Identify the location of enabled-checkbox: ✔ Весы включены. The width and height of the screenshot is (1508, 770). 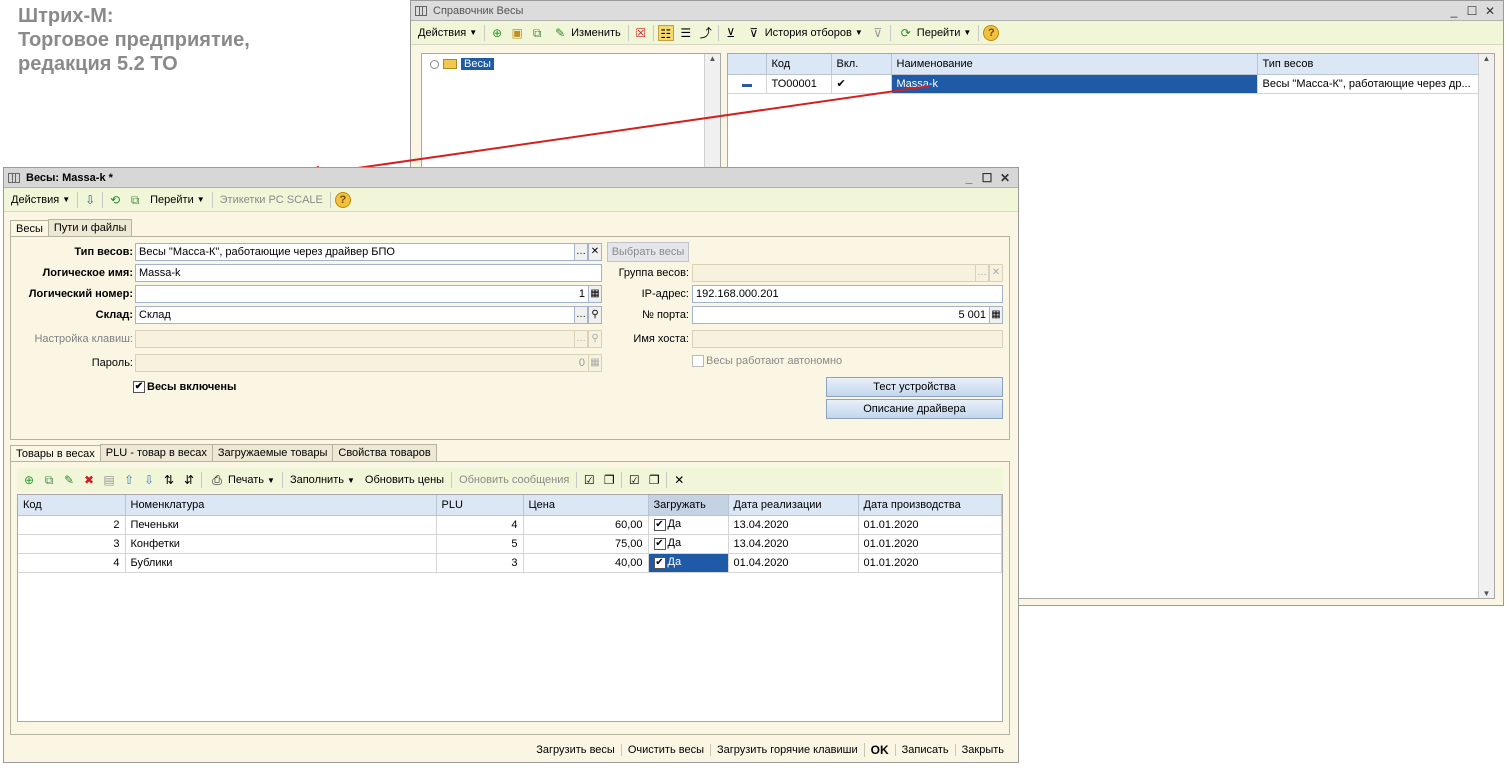
(184, 387).